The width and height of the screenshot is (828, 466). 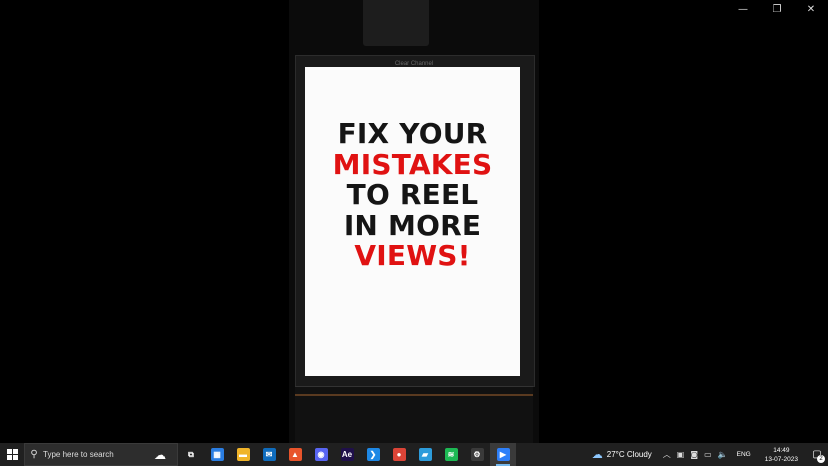 What do you see at coordinates (694, 454) in the screenshot?
I see `tray-app2-icon: ◙` at bounding box center [694, 454].